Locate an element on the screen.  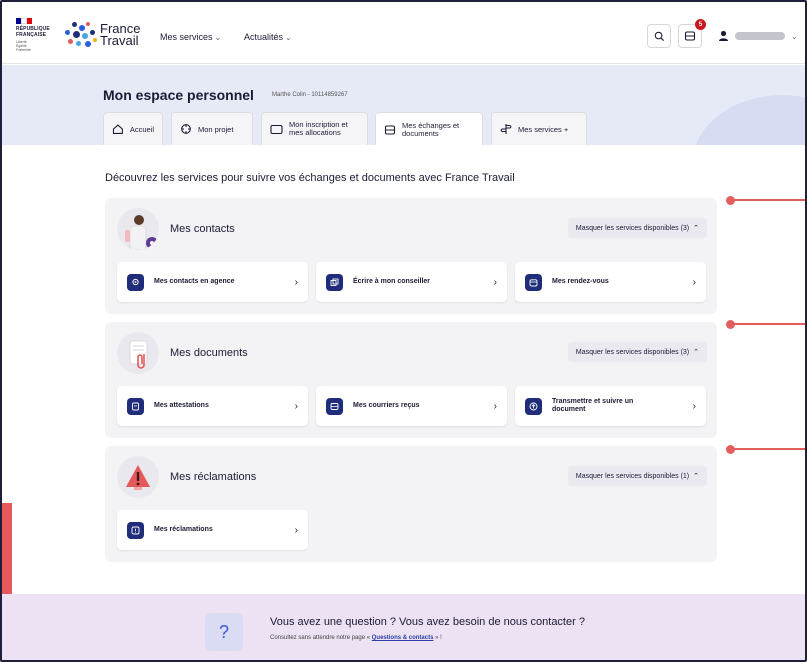
tab-mon-inscription: Mon inscription et mes allocations is located at coordinates (314, 128).